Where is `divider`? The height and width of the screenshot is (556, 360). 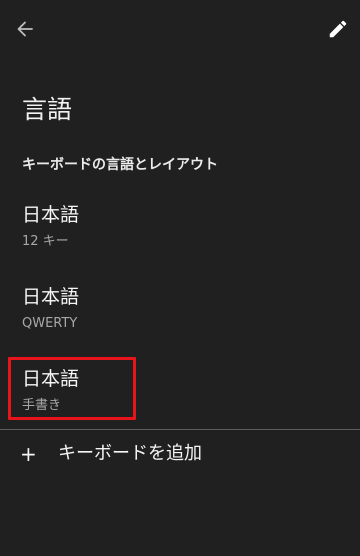
divider is located at coordinates (180, 429).